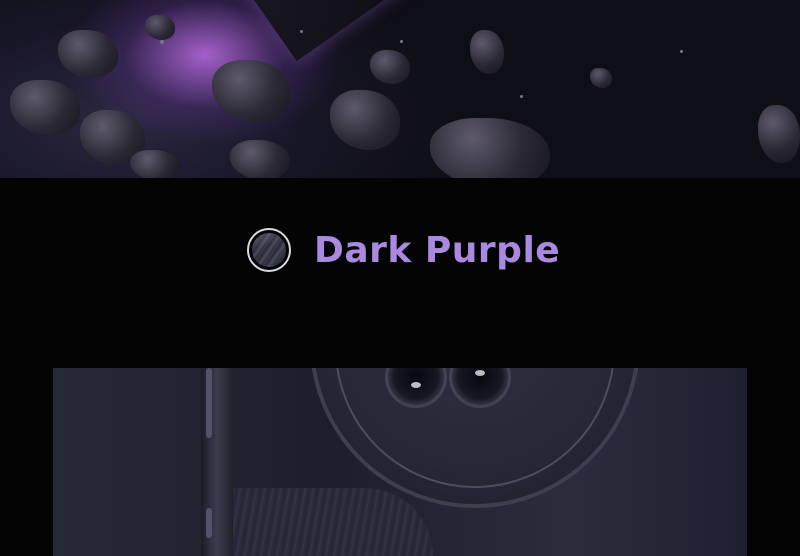 The image size is (800, 556). I want to click on phone-edge-graphic, so click(334, 31).